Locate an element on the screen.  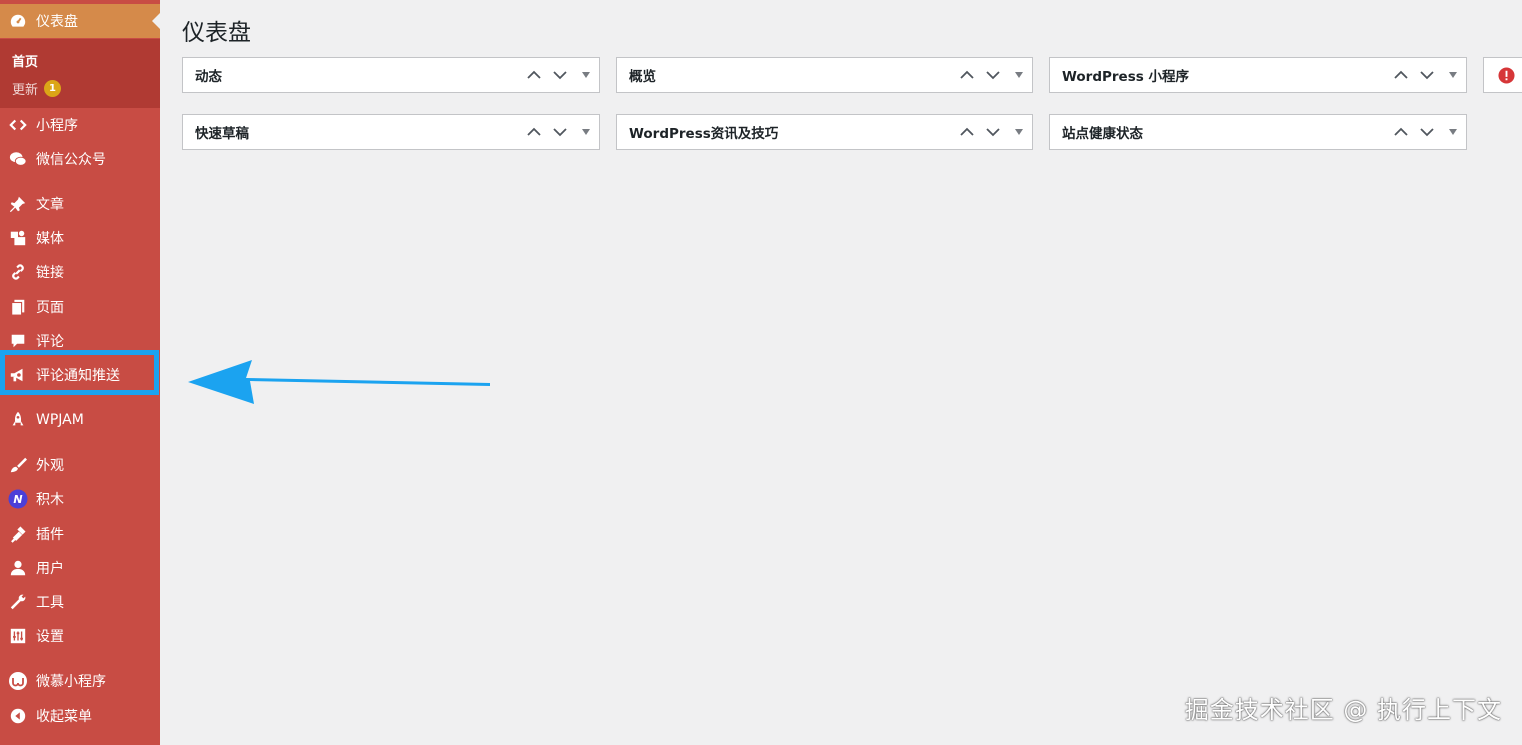
menu-collapse: 收起菜单 is located at coordinates (80, 716).